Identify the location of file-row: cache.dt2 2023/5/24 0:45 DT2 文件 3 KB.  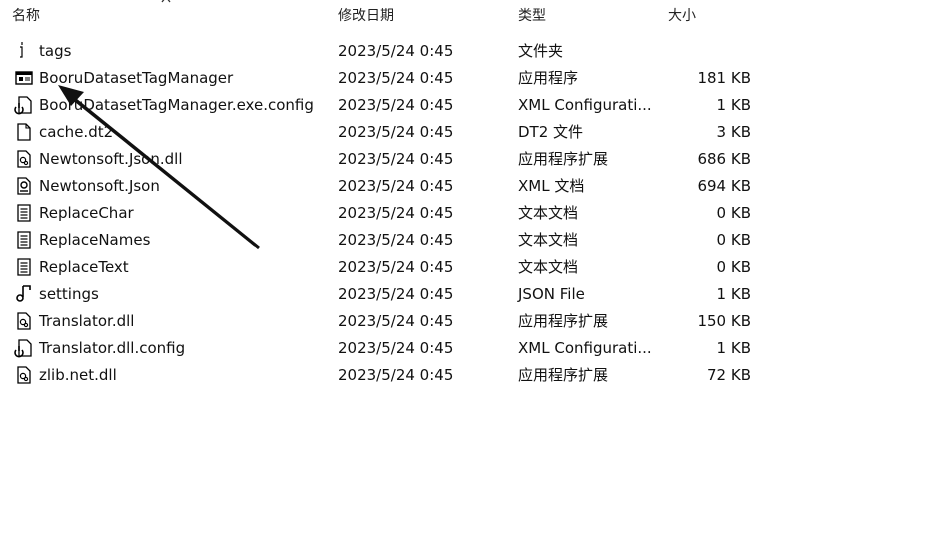
(465, 132).